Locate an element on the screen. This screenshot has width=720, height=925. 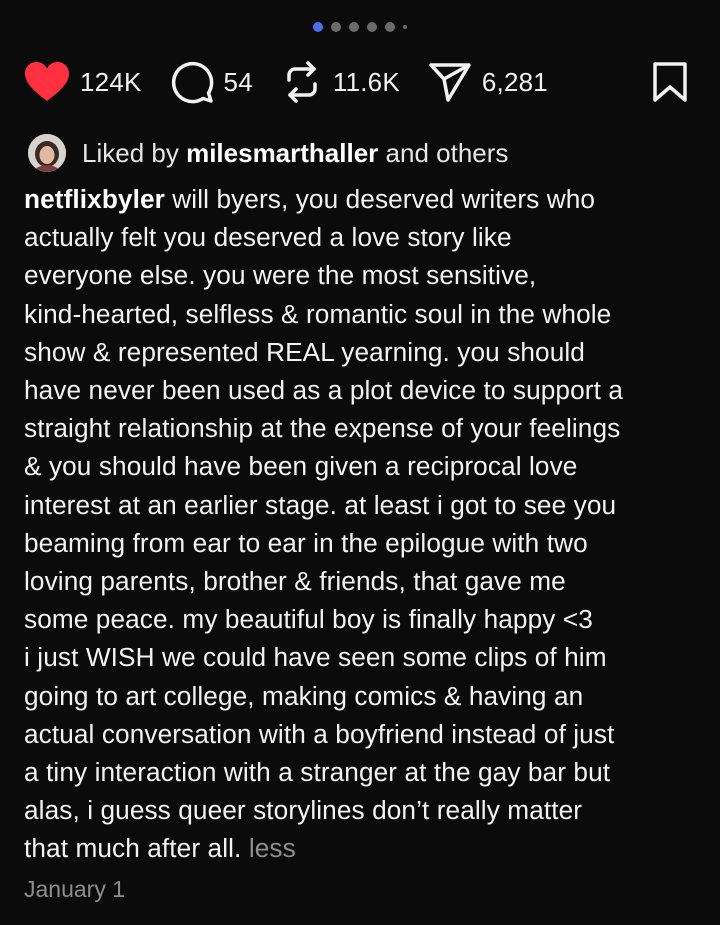
liked-by-prefix: Liked by is located at coordinates (130, 152).